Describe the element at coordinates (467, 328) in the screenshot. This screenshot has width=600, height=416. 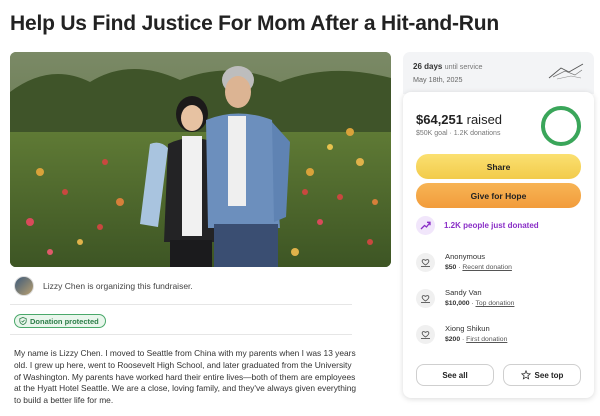
I see `donor-name: Xiong Shikun` at that location.